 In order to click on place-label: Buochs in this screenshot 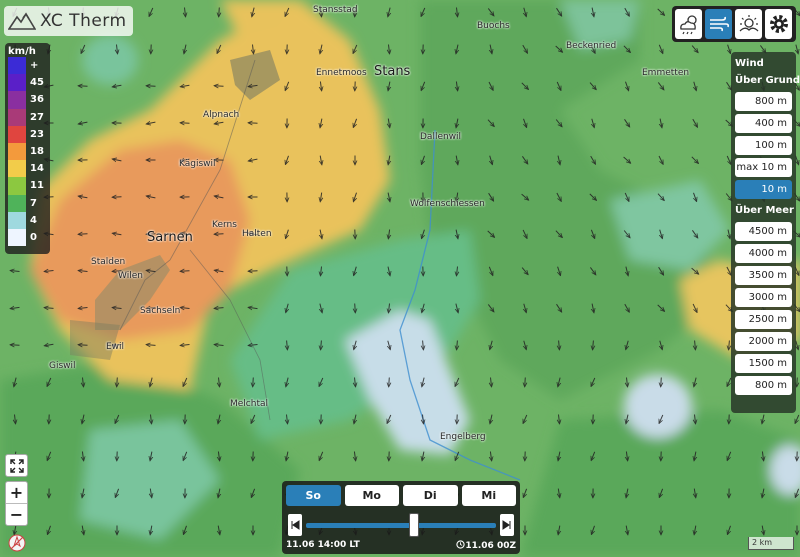, I will do `click(493, 26)`.